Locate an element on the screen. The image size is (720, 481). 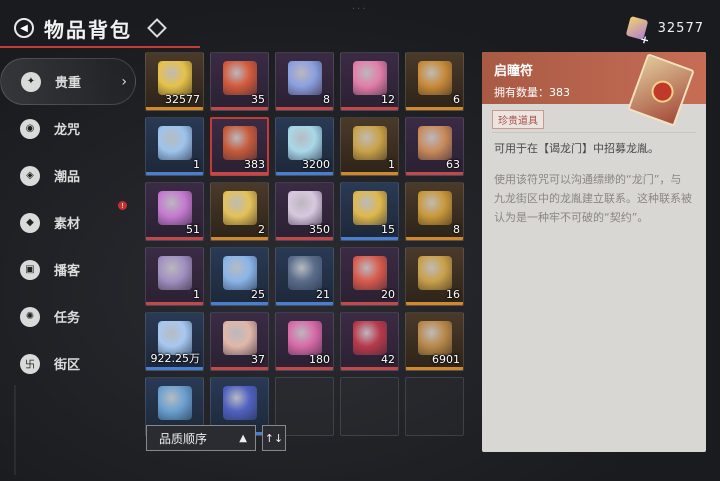
inventory-slot: 16 is located at coordinates (434, 276).